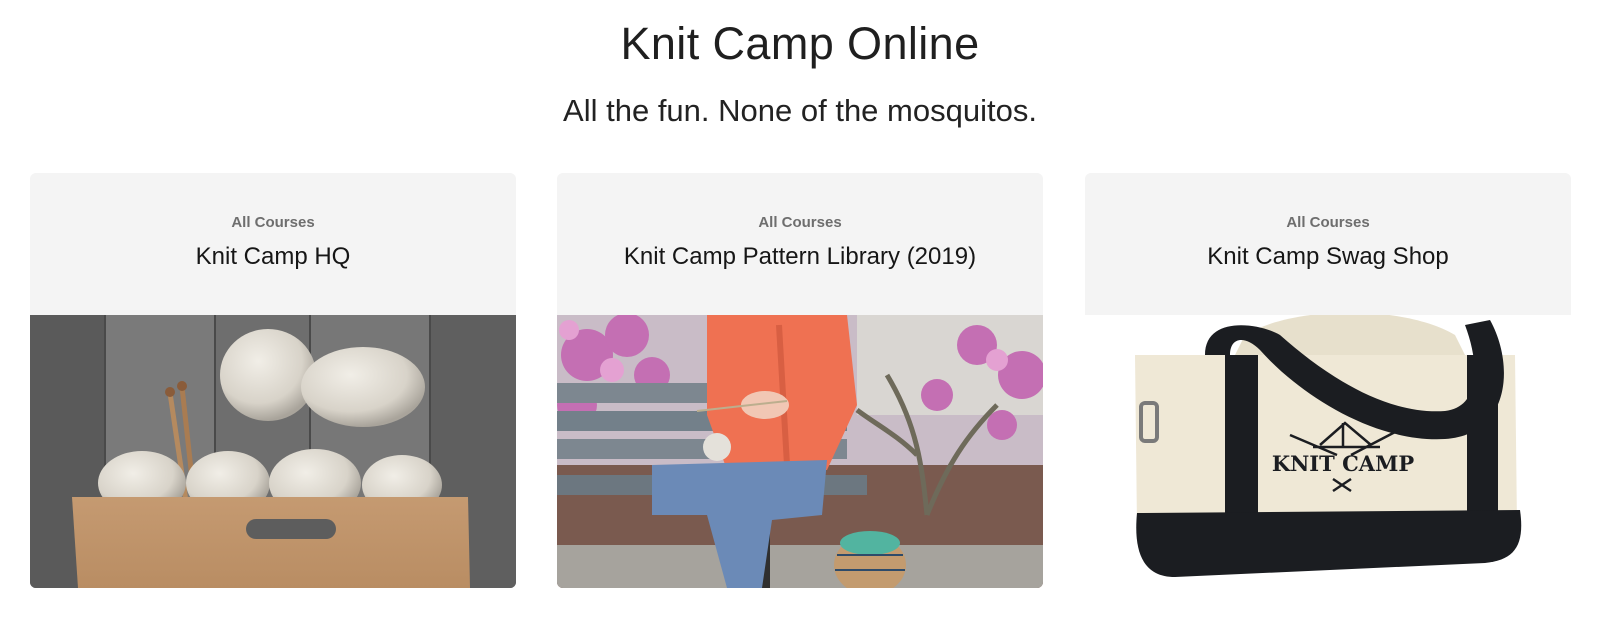 This screenshot has height=631, width=1600. I want to click on course-card-header: All Courses Knit Camp HQ, so click(273, 244).